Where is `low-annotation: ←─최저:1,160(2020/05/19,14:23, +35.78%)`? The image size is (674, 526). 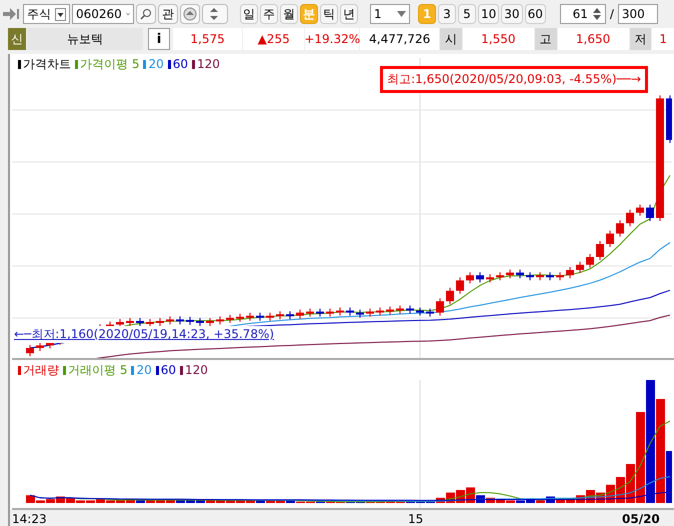
low-annotation: ←─최저:1,160(2020/05/19,14:23, +35.78%) is located at coordinates (144, 334).